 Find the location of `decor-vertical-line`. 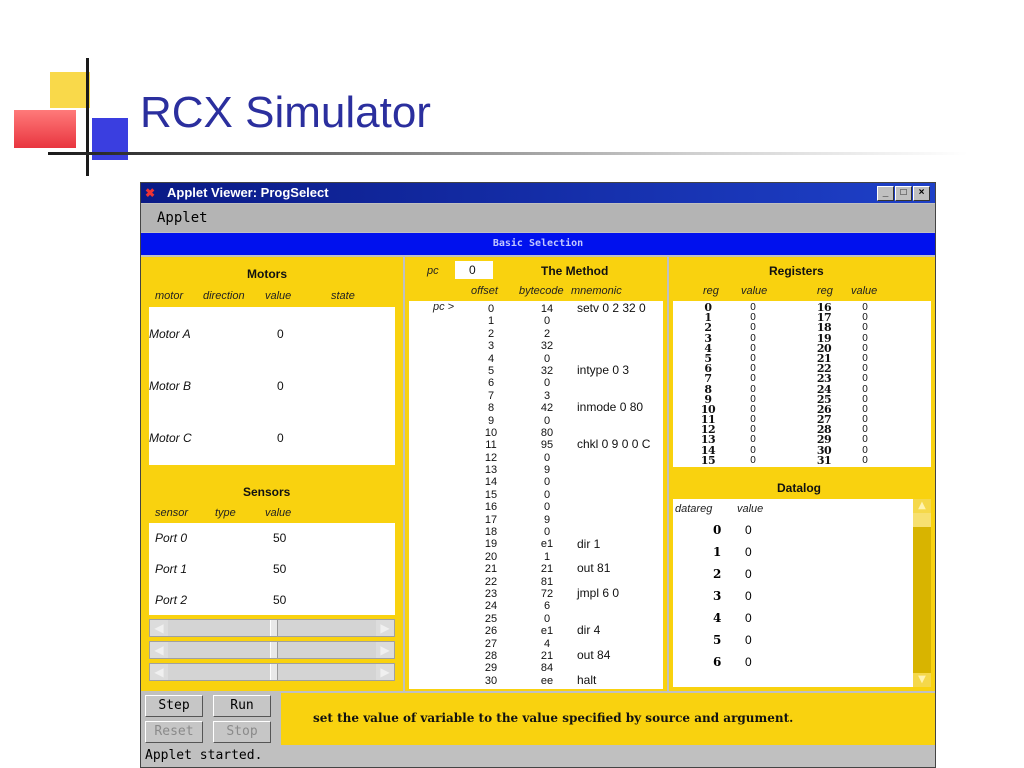

decor-vertical-line is located at coordinates (87, 117).